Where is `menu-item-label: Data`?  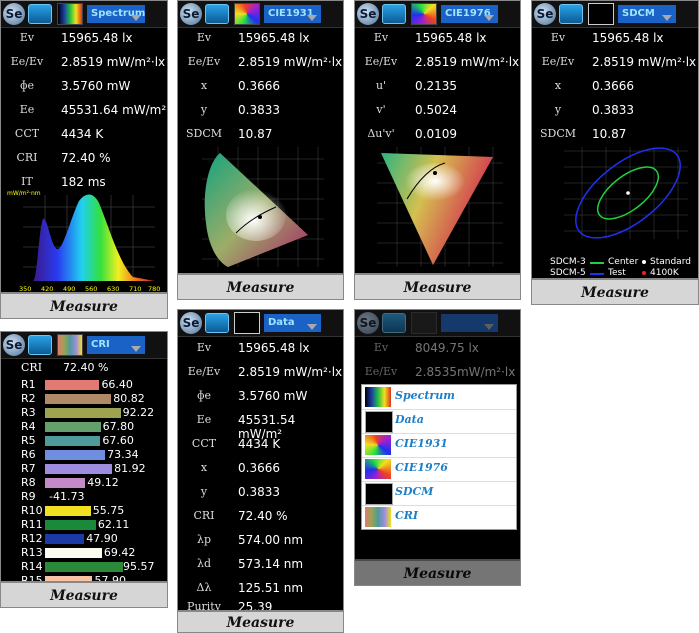 menu-item-label: Data is located at coordinates (409, 419).